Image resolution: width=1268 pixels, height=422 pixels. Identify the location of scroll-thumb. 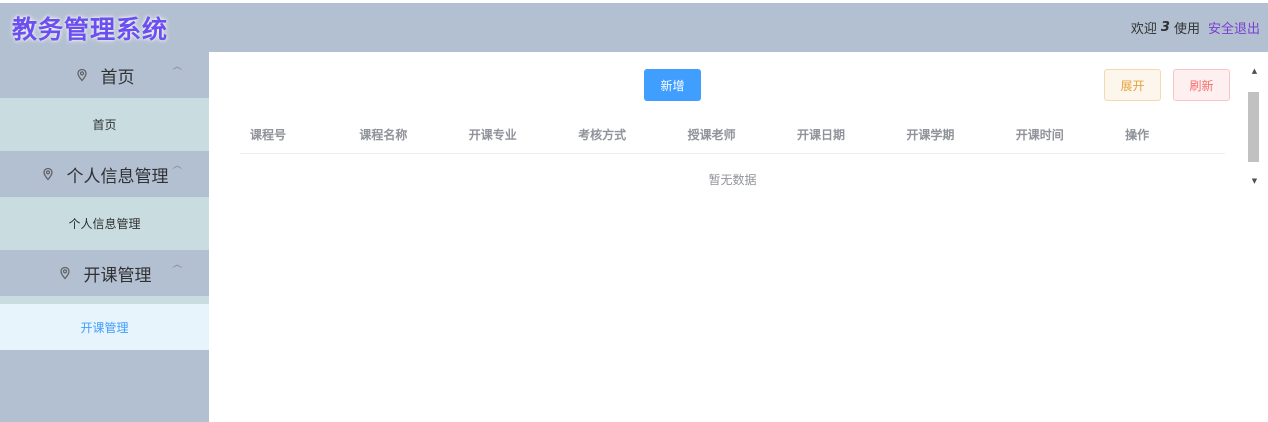
(1253, 127).